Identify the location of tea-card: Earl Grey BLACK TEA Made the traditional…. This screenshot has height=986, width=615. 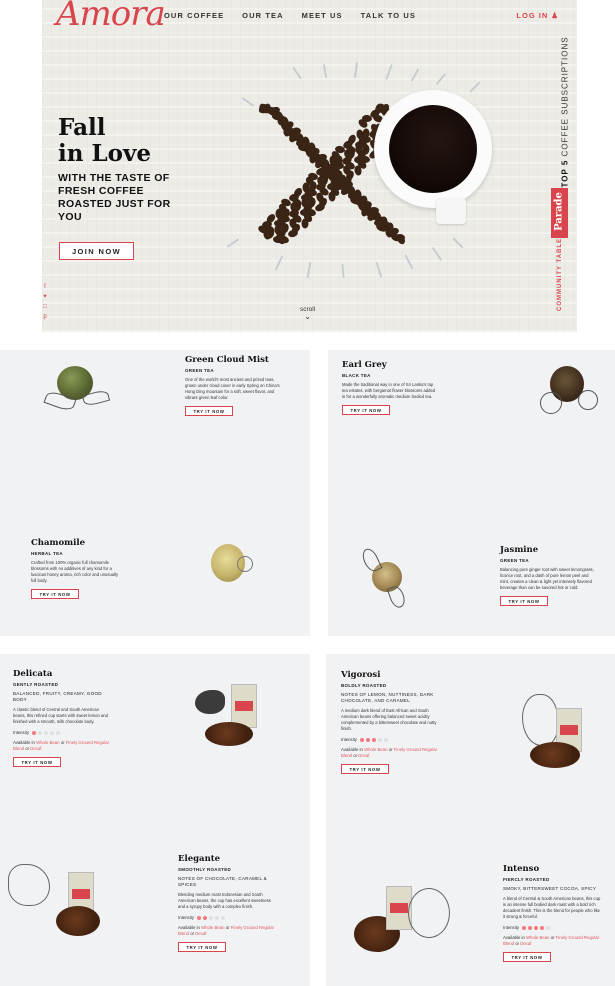
(389, 387).